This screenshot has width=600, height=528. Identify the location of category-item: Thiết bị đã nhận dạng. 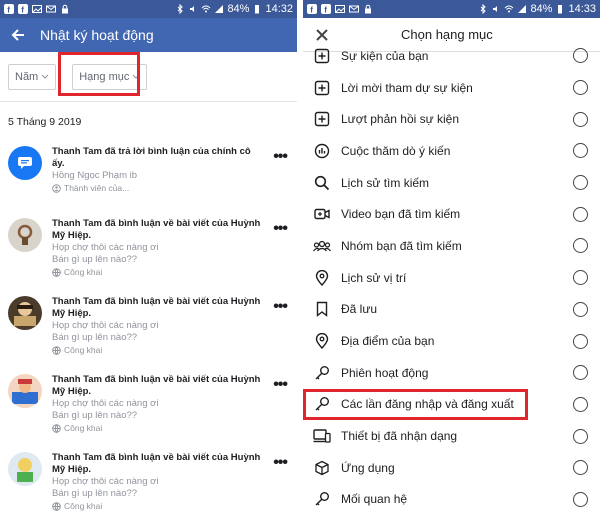
(451, 436).